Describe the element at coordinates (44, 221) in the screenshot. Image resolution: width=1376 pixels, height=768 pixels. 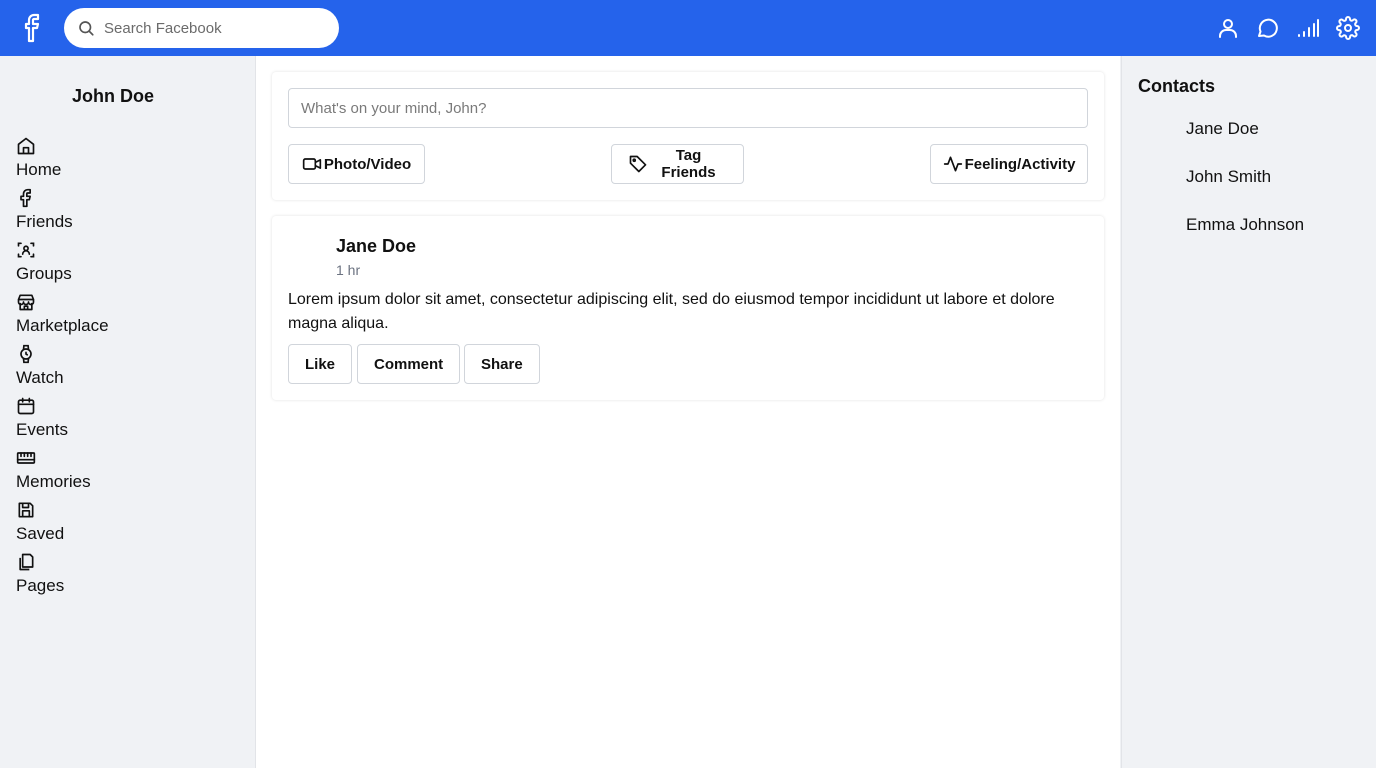
I see `sidebar-item-label: Friends` at that location.